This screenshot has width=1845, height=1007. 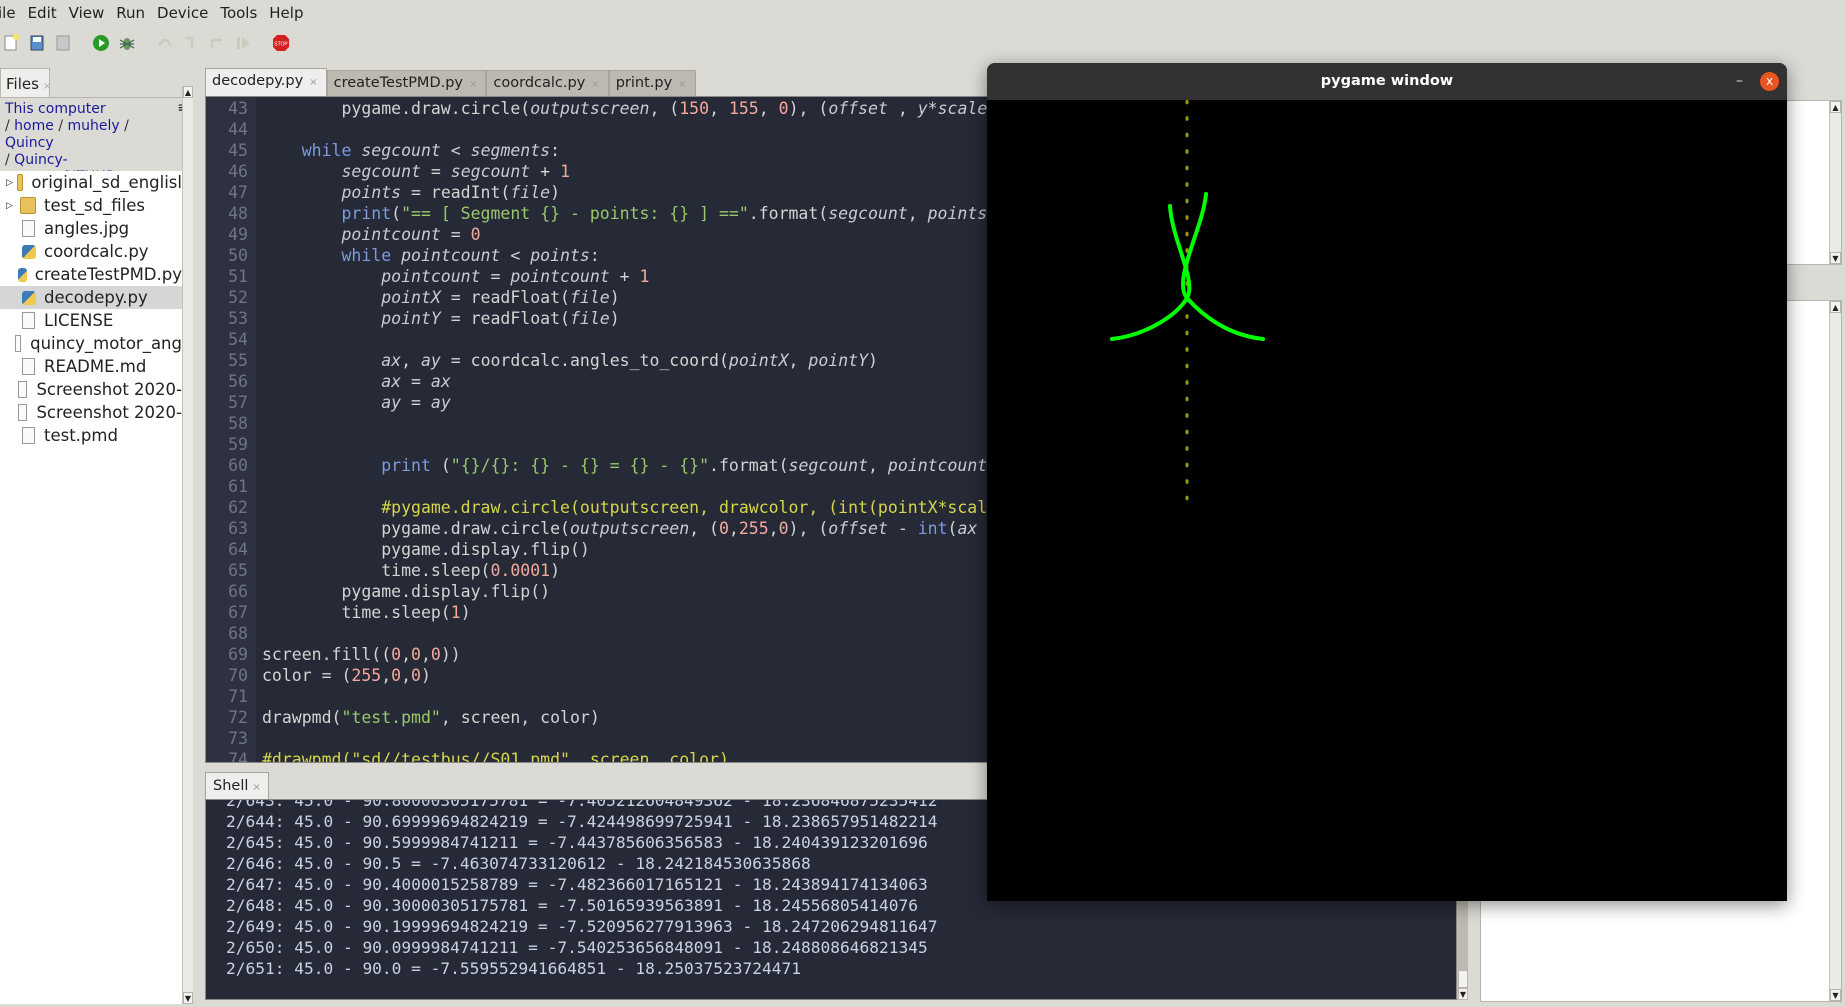 I want to click on menu-ile: ile, so click(x=8, y=13).